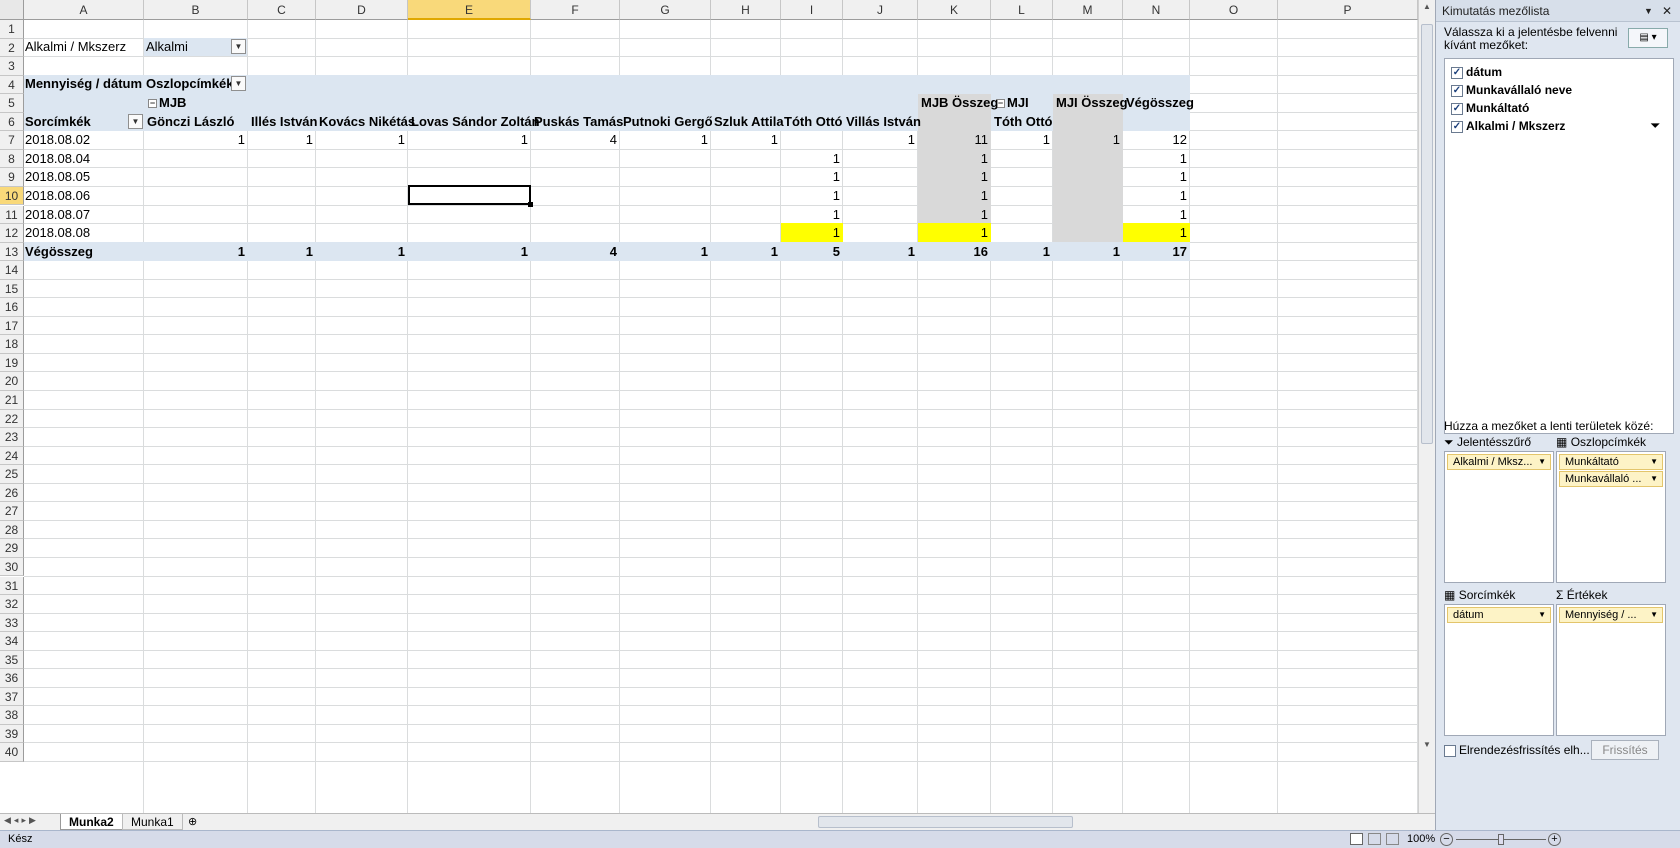 This screenshot has height=848, width=1680. What do you see at coordinates (12, 177) in the screenshot?
I see `row-header-9: 9` at bounding box center [12, 177].